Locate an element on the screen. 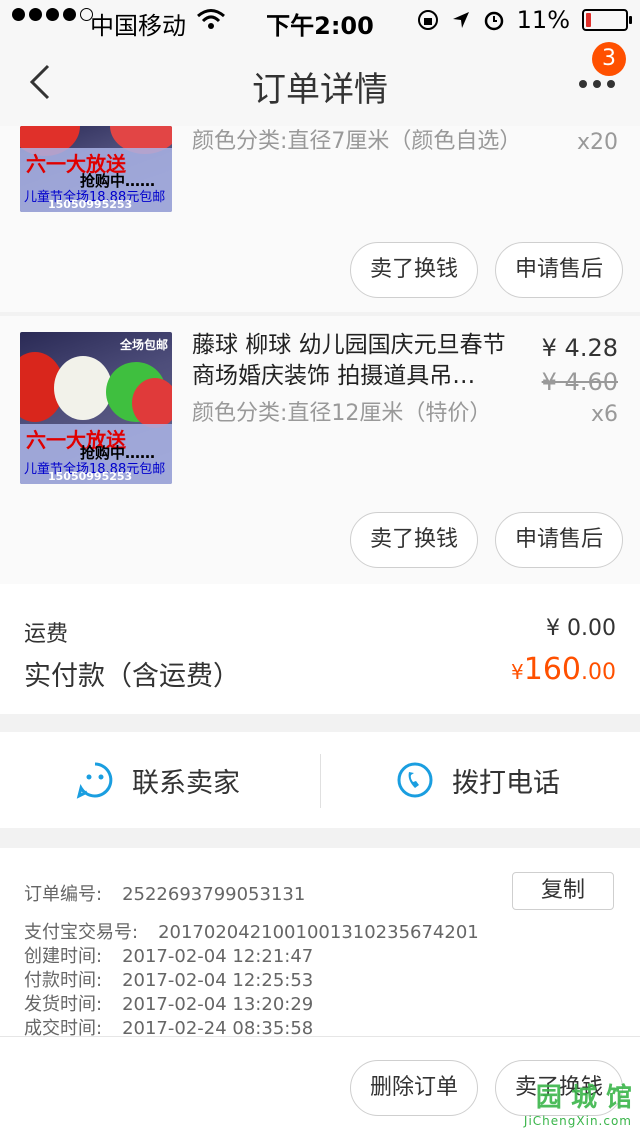  contact-seller-button: 联系卖家 is located at coordinates (158, 780).